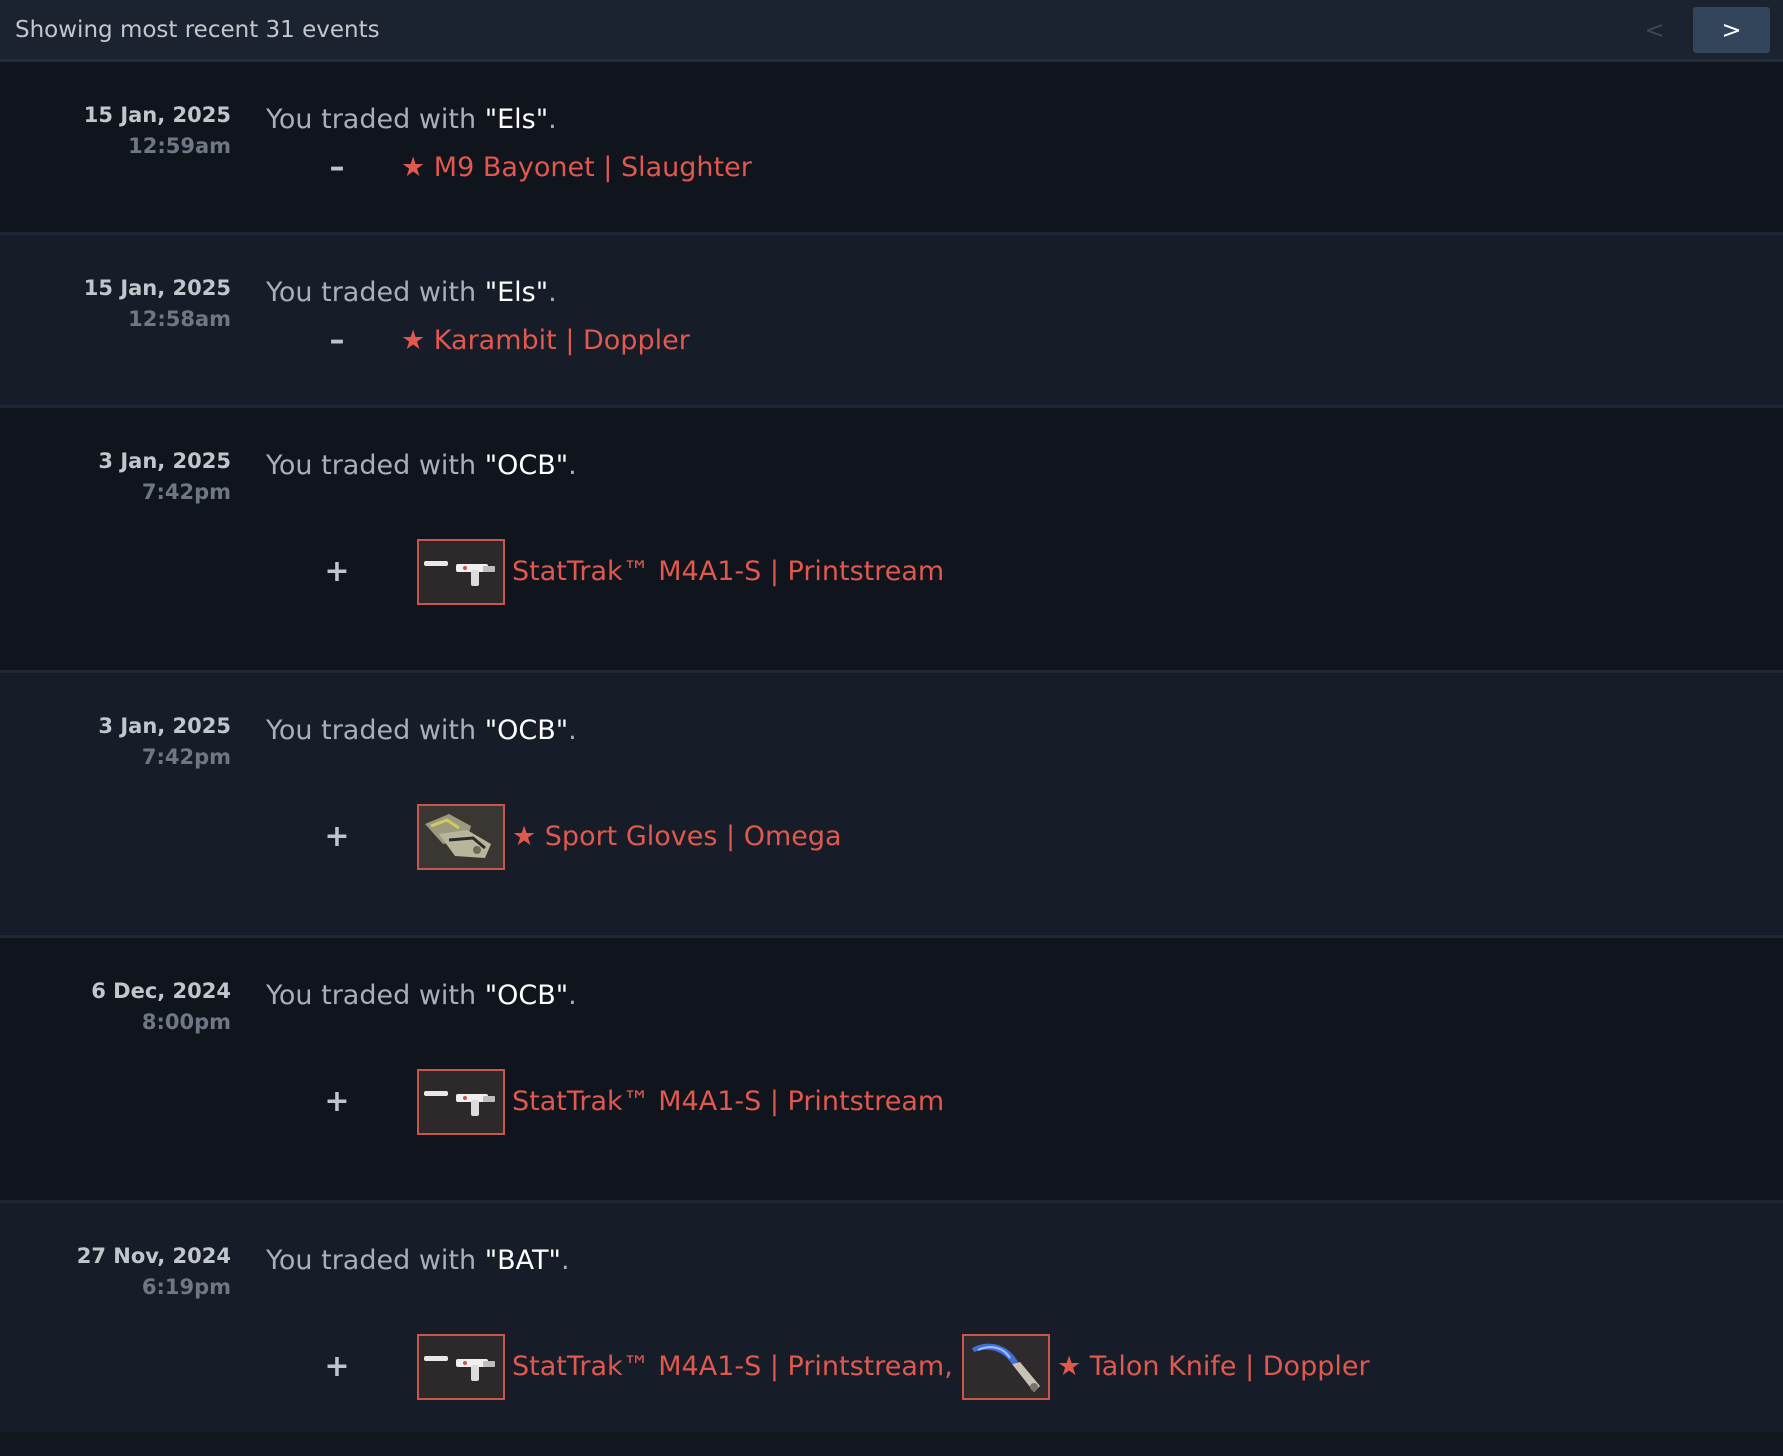  What do you see at coordinates (677, 837) in the screenshot?
I see `item-name-link: ★ Sport Gloves | Omega` at bounding box center [677, 837].